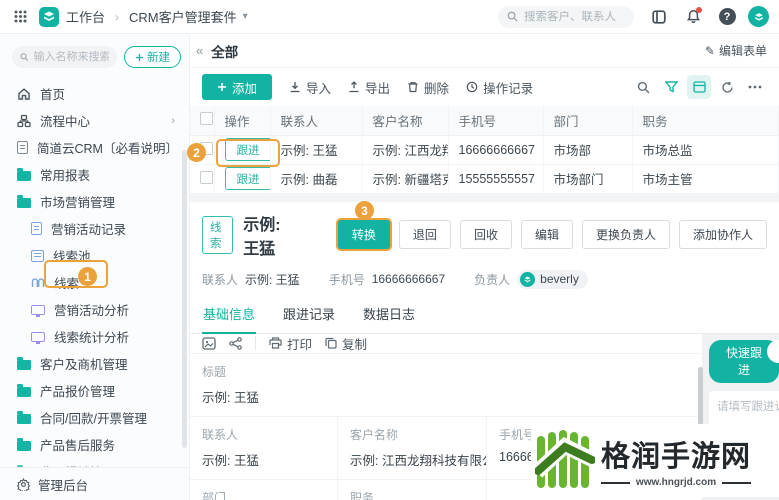 This screenshot has width=779, height=500. Describe the element at coordinates (206, 177) in the screenshot. I see `row-checkbox` at that location.